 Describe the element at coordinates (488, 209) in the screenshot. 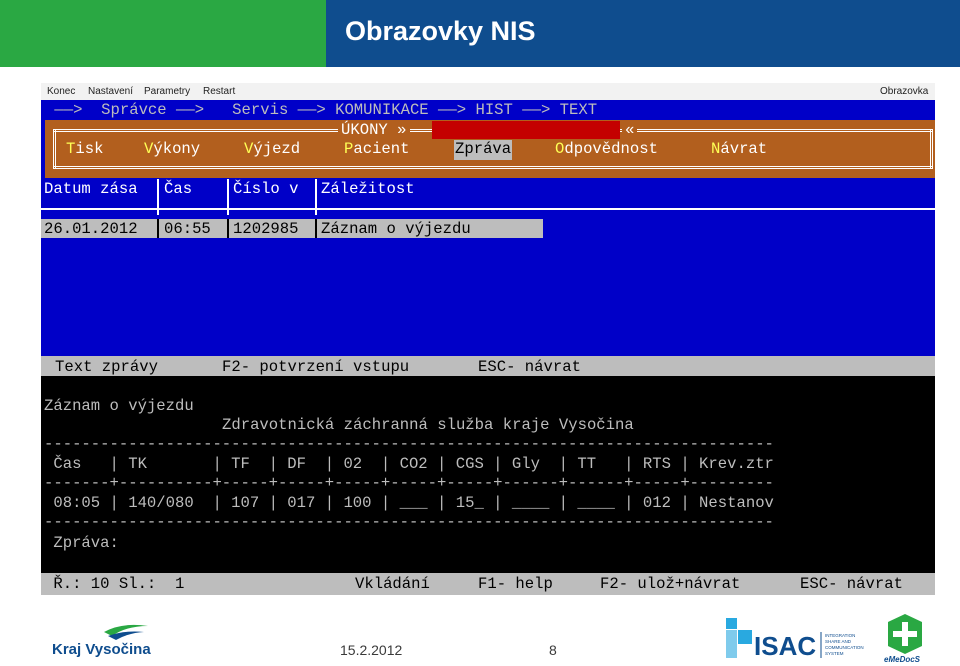

I see `header-divider` at that location.